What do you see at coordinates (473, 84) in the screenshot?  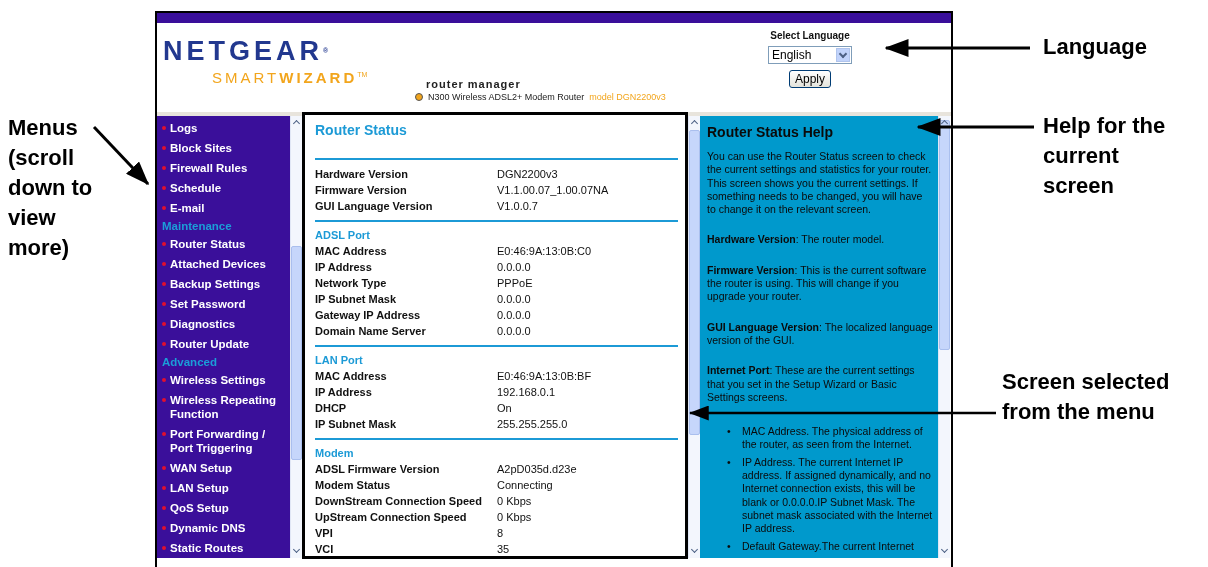 I see `product-title: router manager` at bounding box center [473, 84].